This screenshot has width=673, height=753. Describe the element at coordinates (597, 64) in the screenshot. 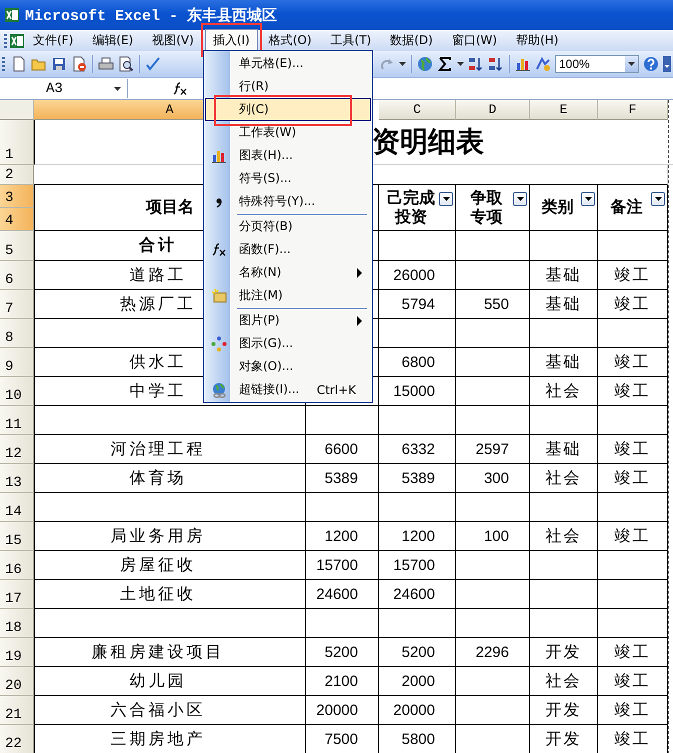

I see `zoom-field: 100%` at that location.